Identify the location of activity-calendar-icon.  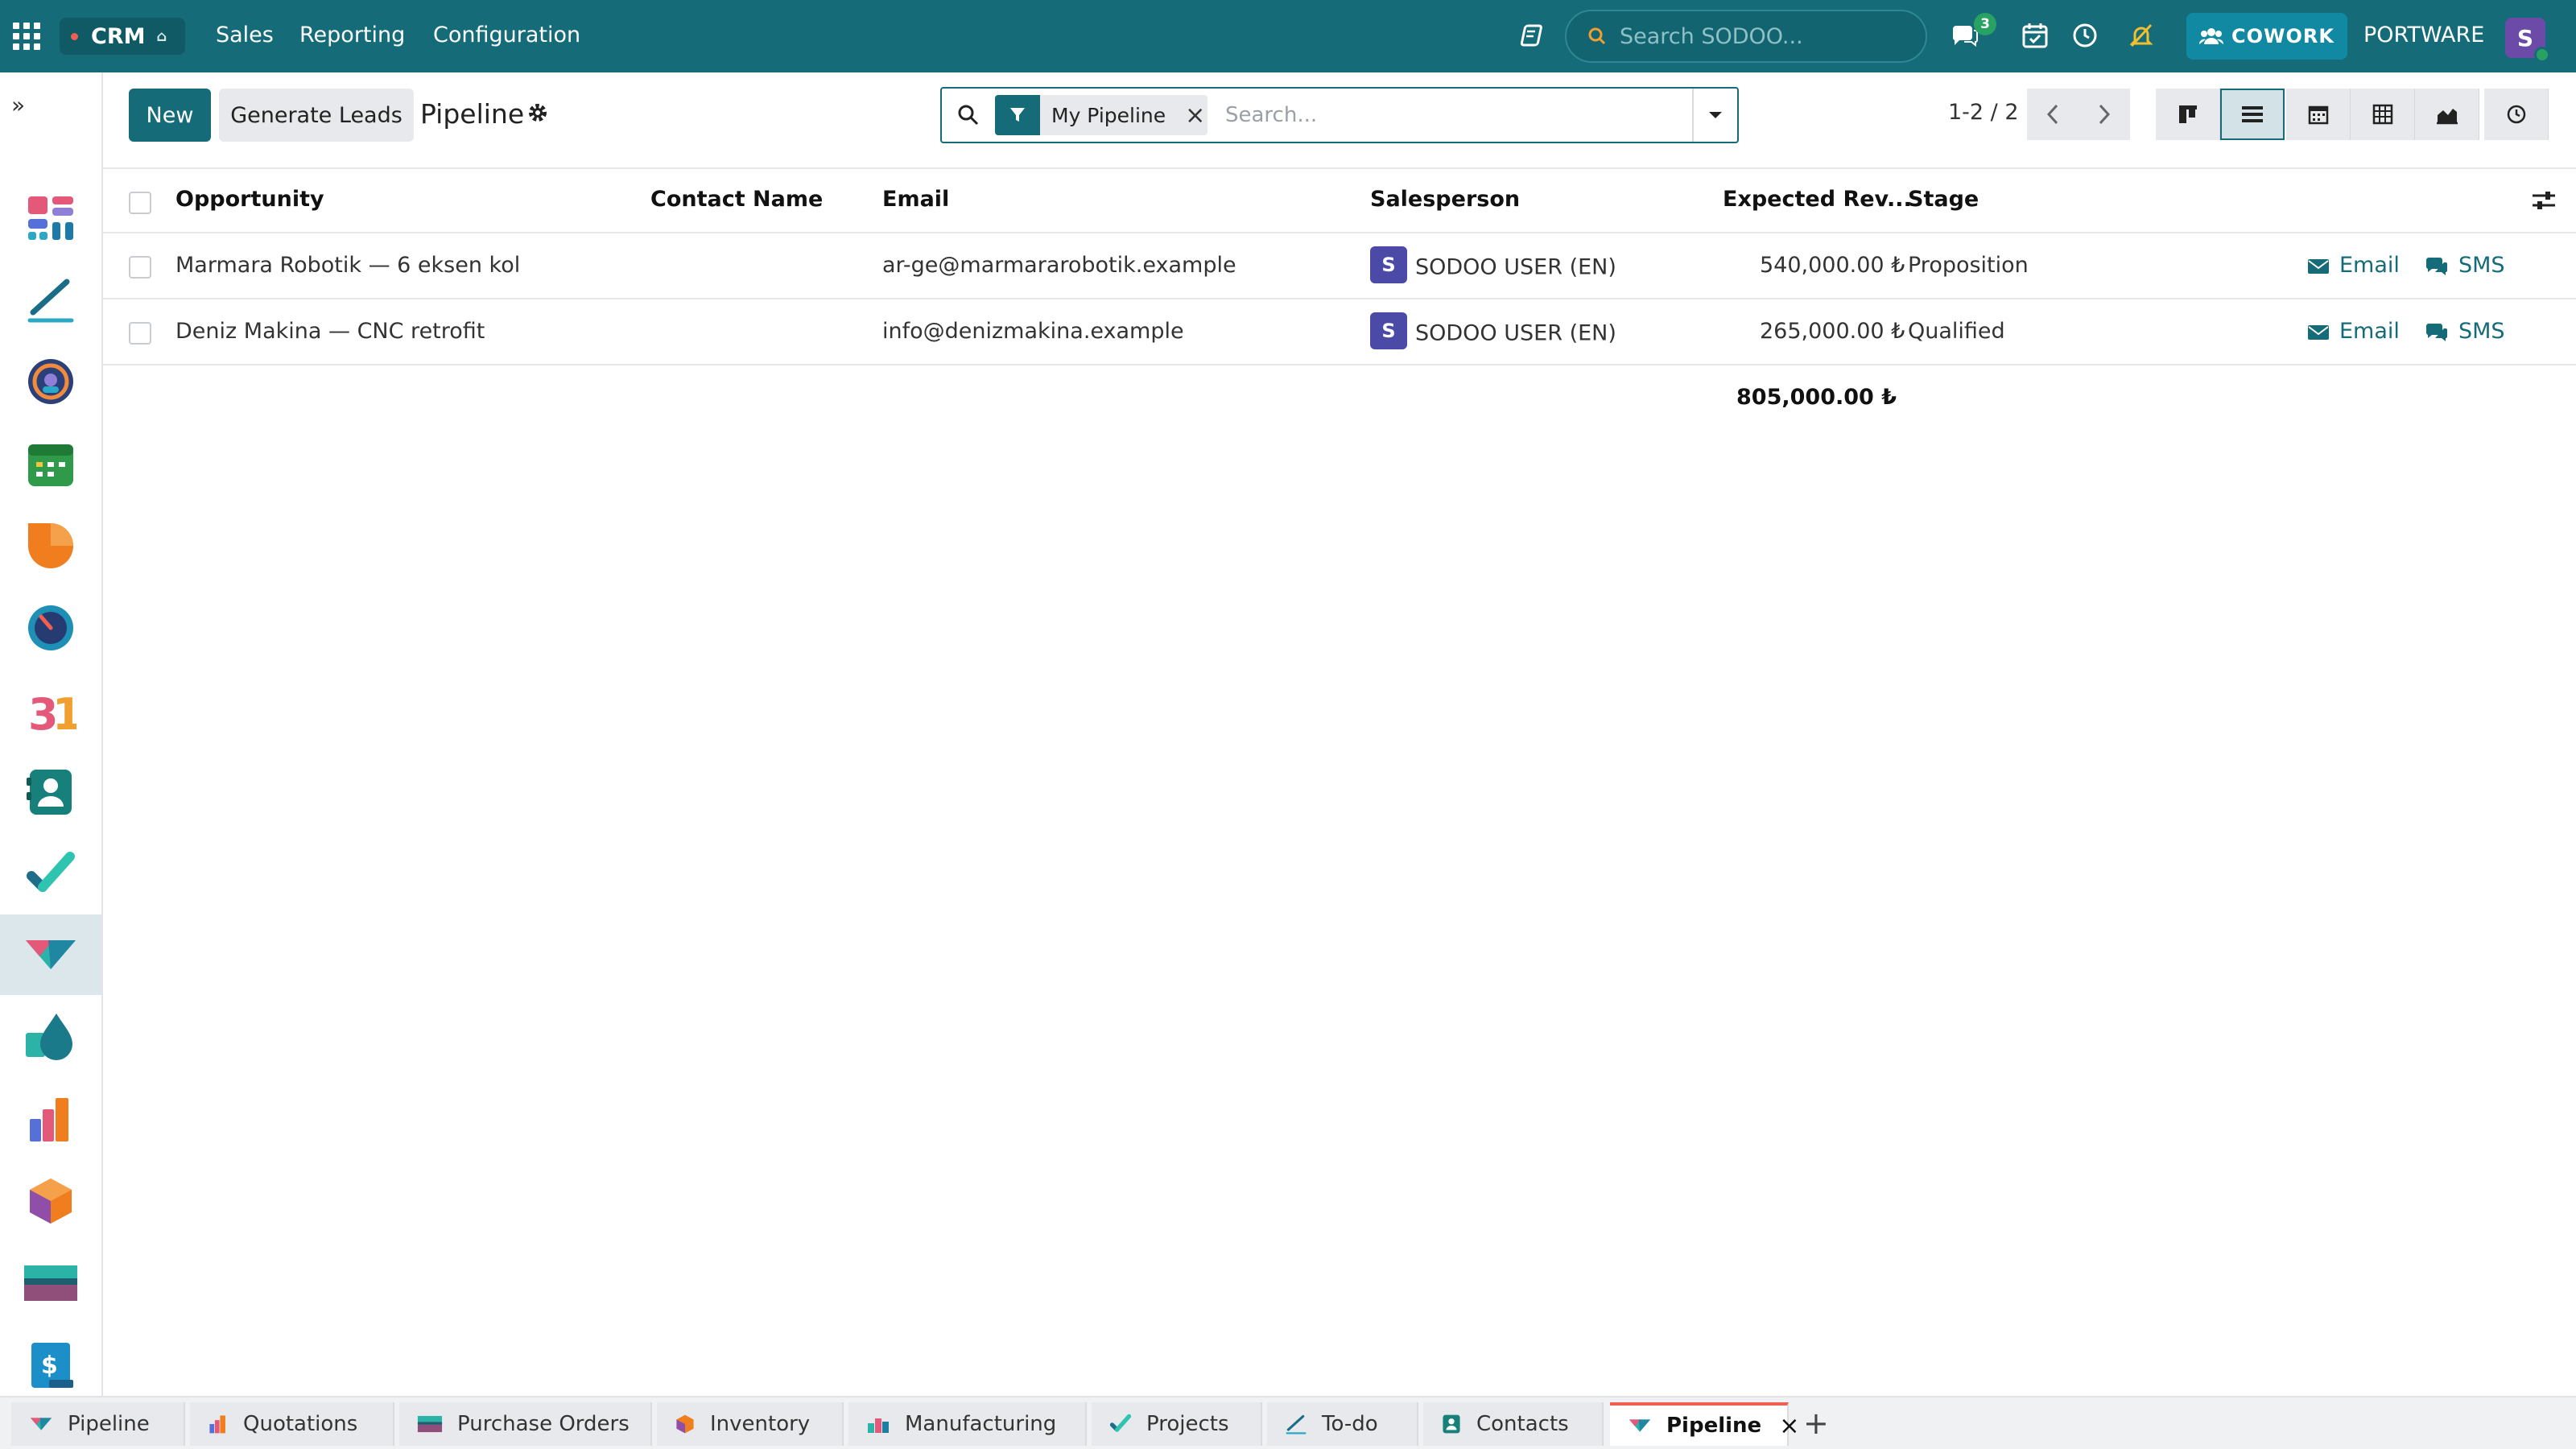
(2035, 35).